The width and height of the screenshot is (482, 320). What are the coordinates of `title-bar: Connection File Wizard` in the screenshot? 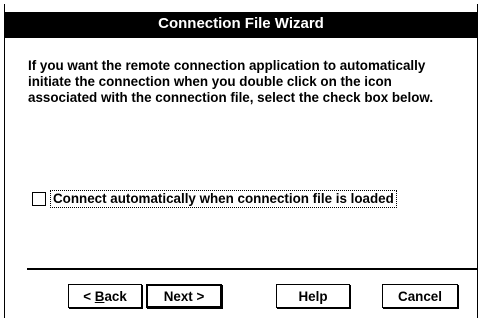 It's located at (241, 24).